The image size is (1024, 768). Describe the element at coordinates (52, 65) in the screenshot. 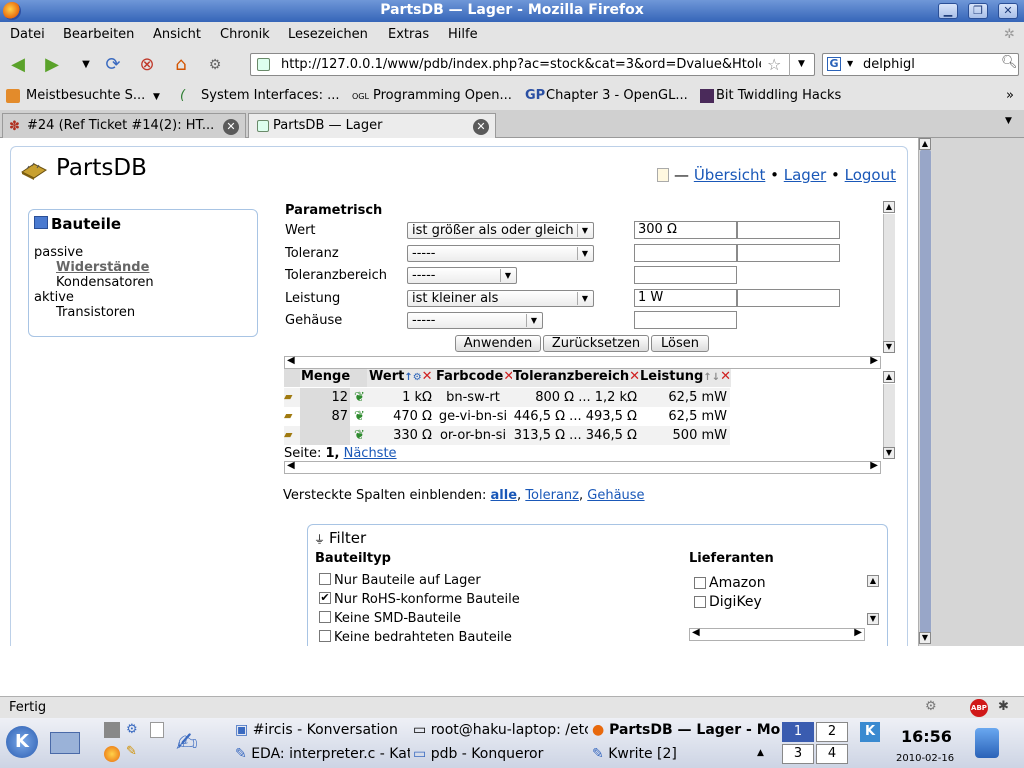

I see `forward-icon: ▶` at that location.